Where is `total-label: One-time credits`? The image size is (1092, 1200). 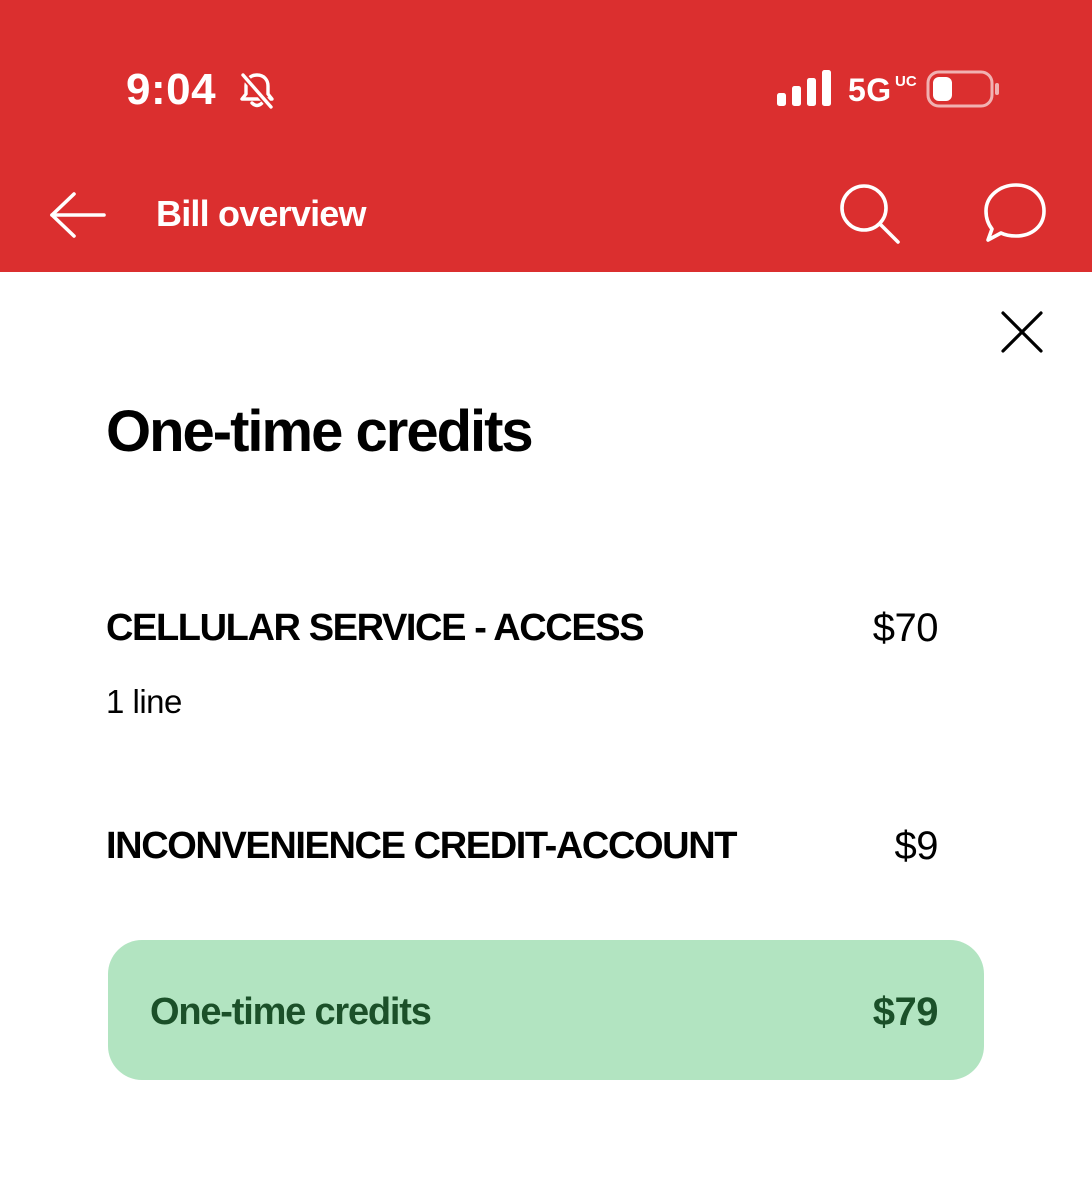
total-label: One-time credits is located at coordinates (291, 1012).